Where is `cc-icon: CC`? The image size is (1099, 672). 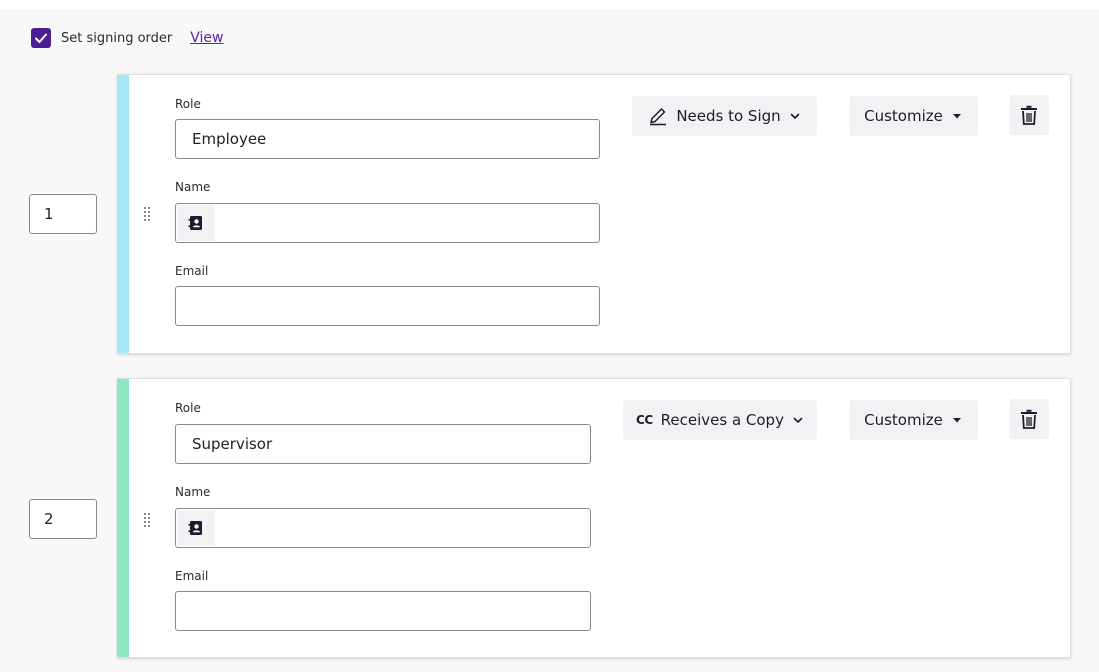 cc-icon: CC is located at coordinates (644, 420).